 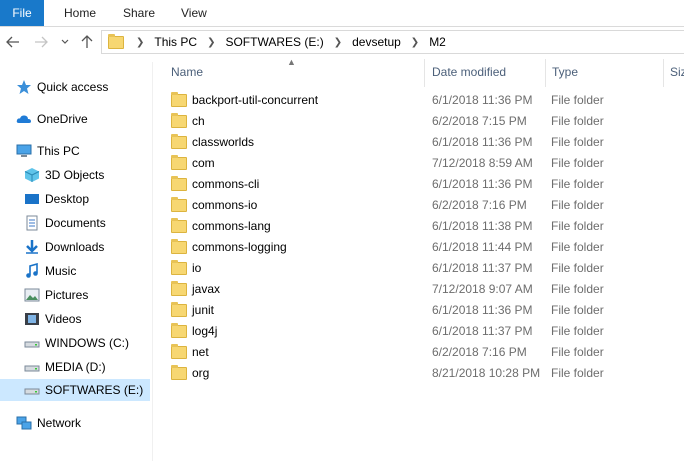 I want to click on nav-label: This PC, so click(x=58, y=151).